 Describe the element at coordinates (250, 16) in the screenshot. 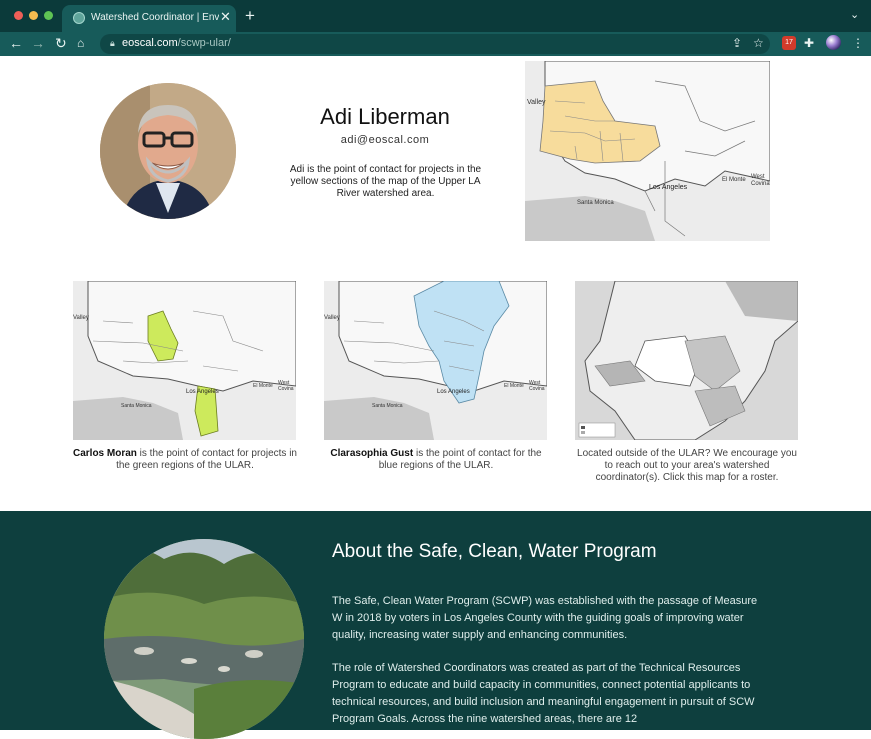

I see `new-tab-button: +` at that location.